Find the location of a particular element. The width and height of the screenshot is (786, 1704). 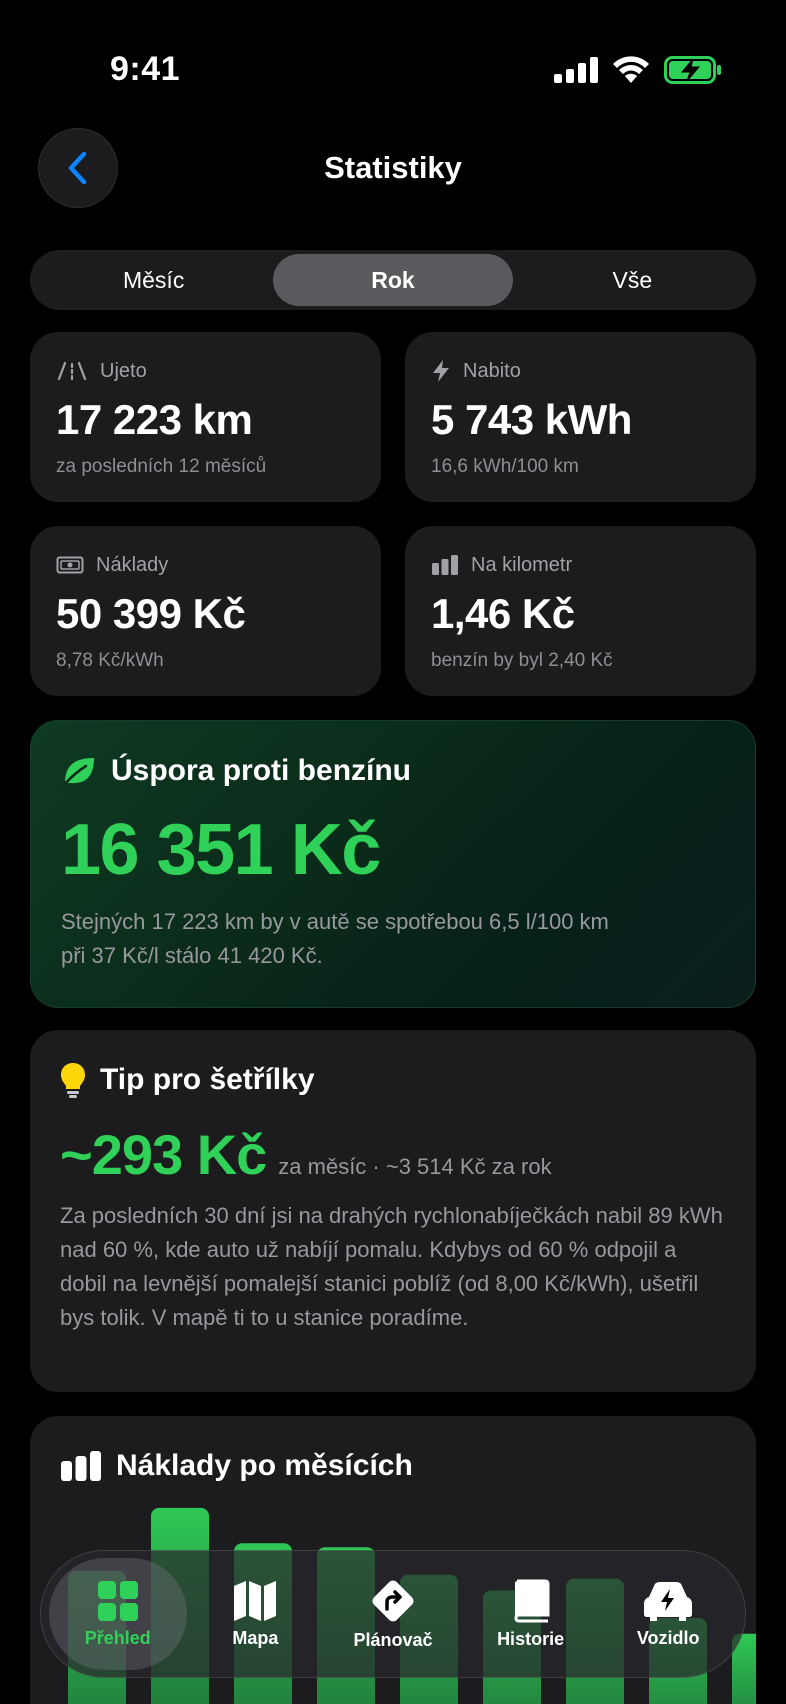

navigation-bar: Statistiky is located at coordinates (393, 170).